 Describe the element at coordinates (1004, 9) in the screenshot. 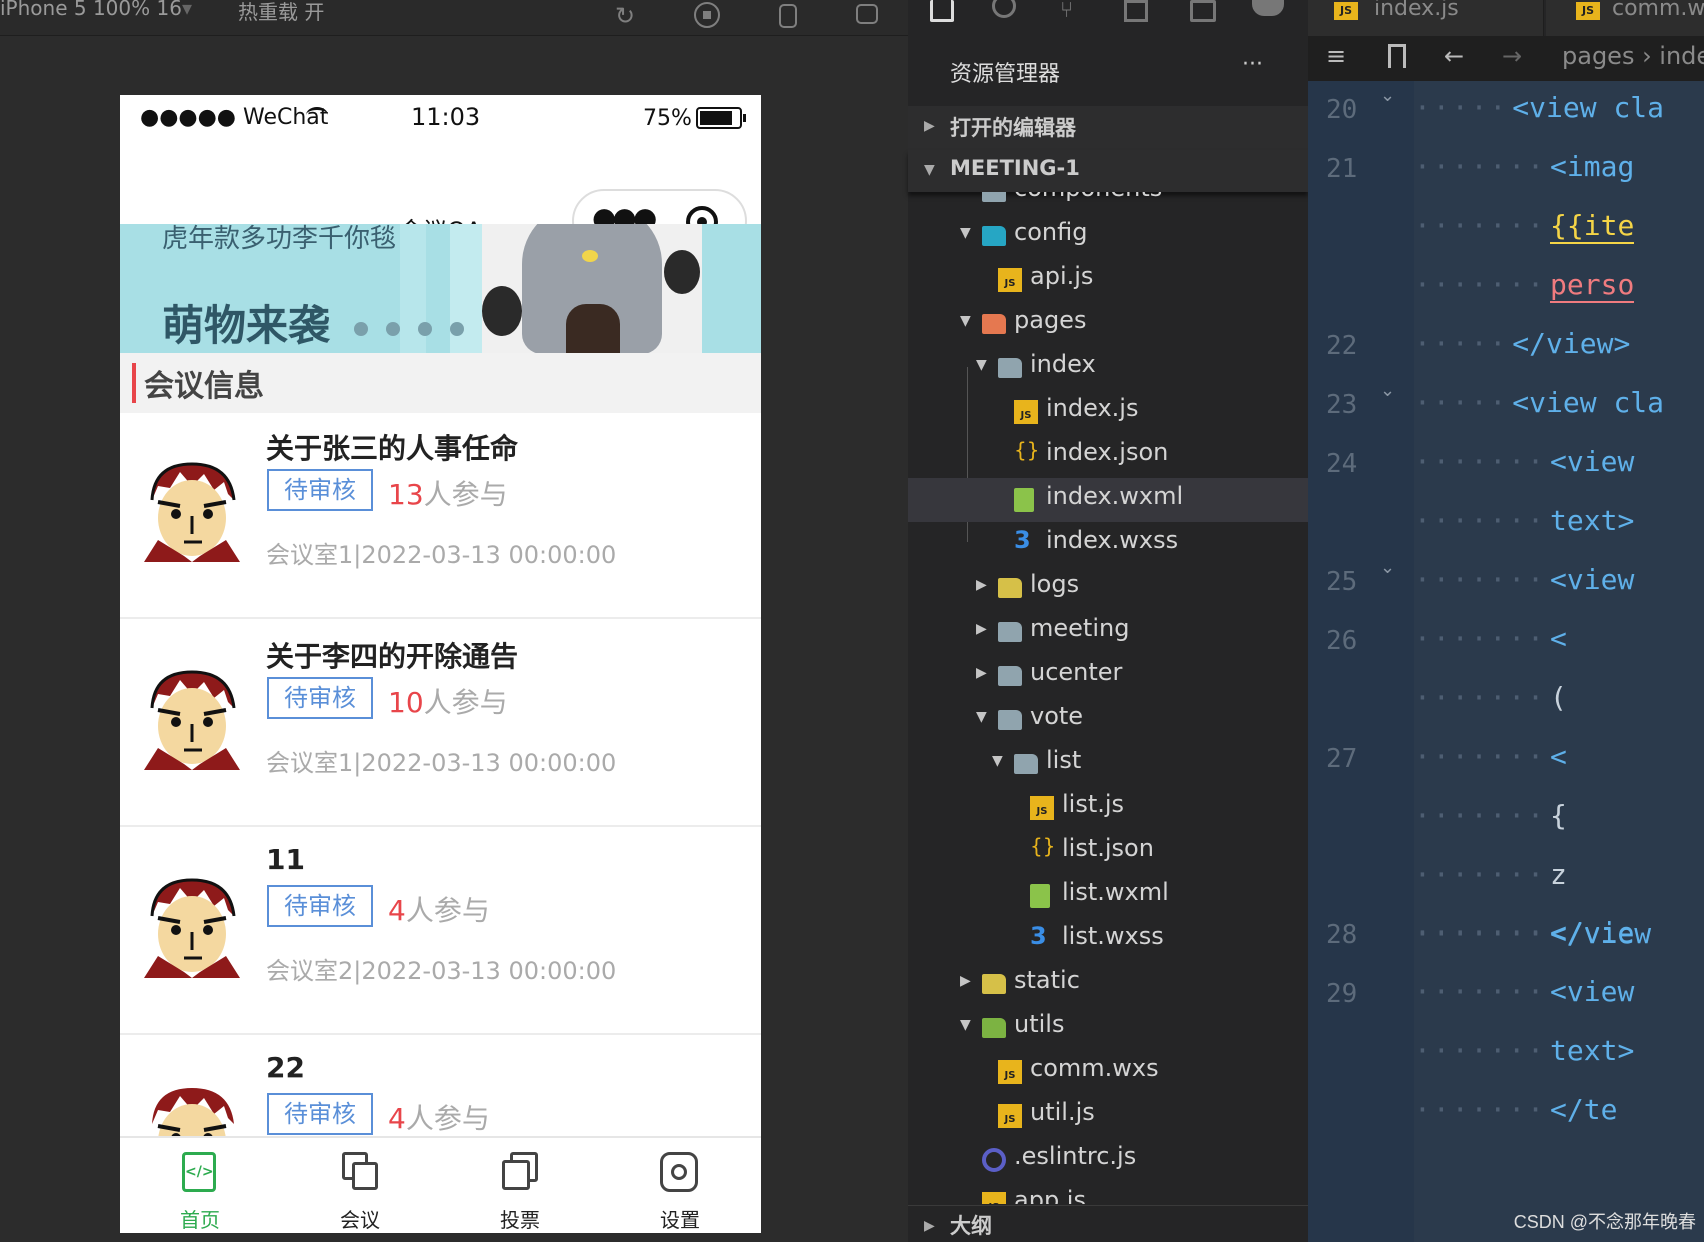

I see `search-icon` at that location.